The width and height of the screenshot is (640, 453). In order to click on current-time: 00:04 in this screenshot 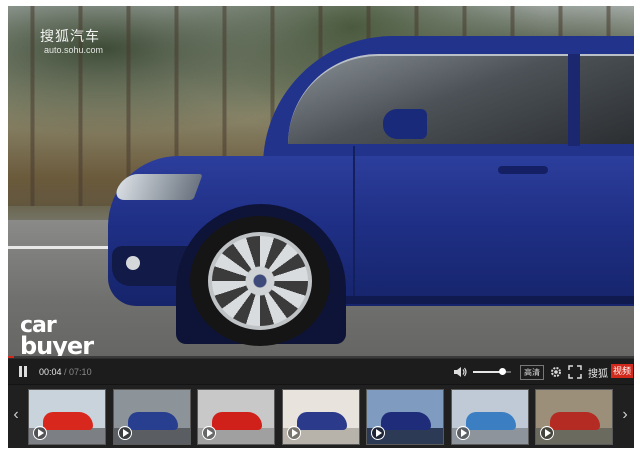, I will do `click(50, 372)`.